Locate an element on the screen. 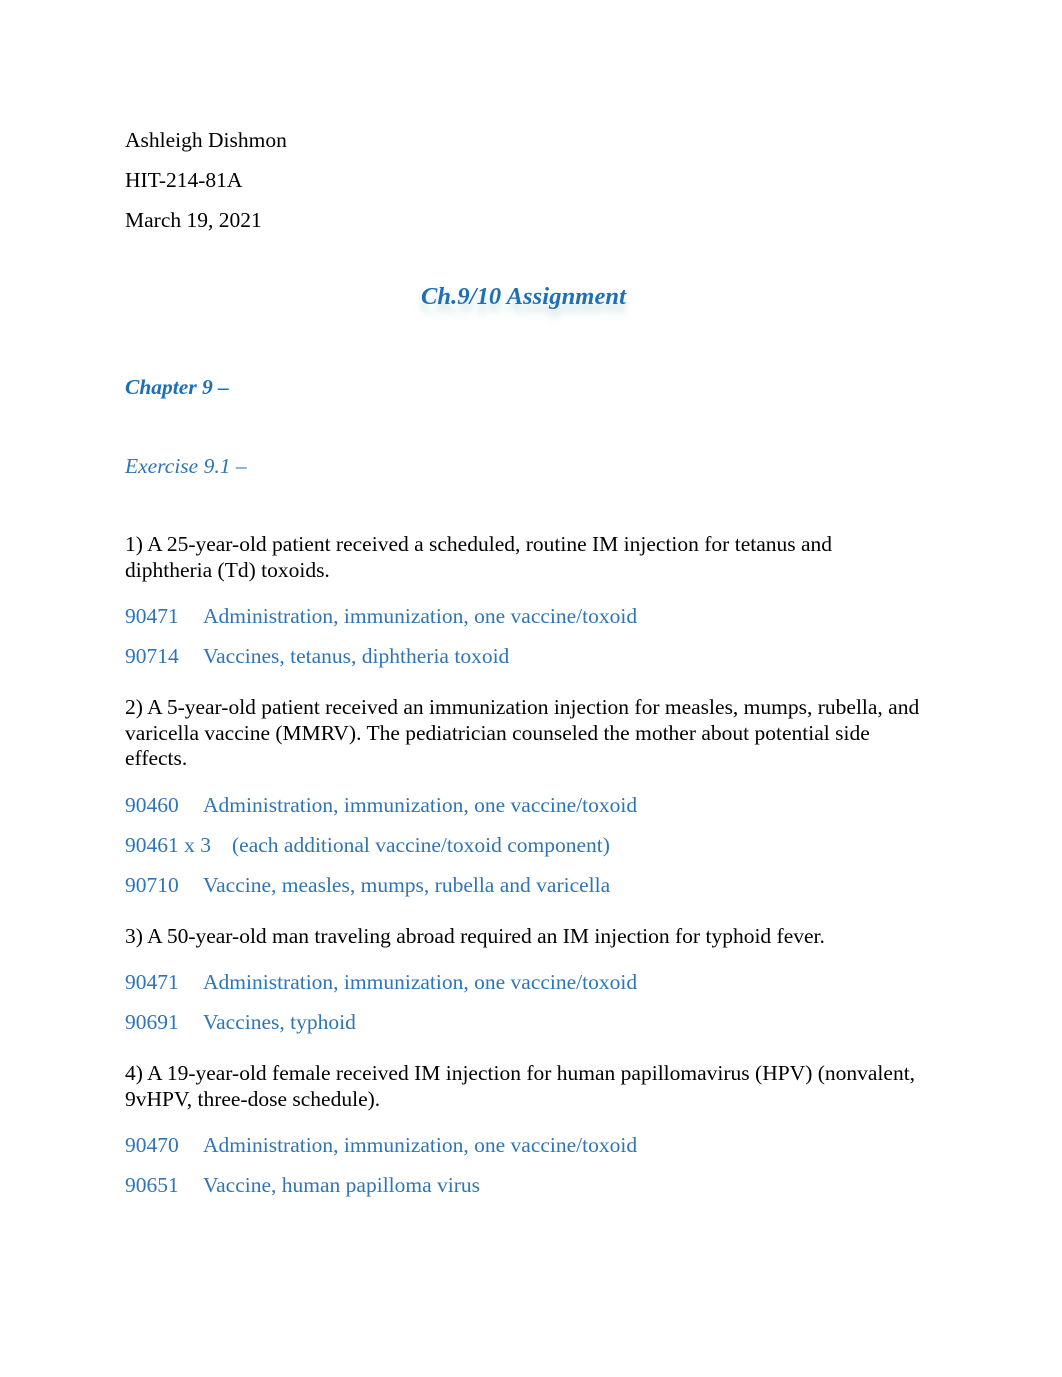 The image size is (1062, 1377). answer-code-row: 90691 Vaccines, typhoid is located at coordinates (523, 1022).